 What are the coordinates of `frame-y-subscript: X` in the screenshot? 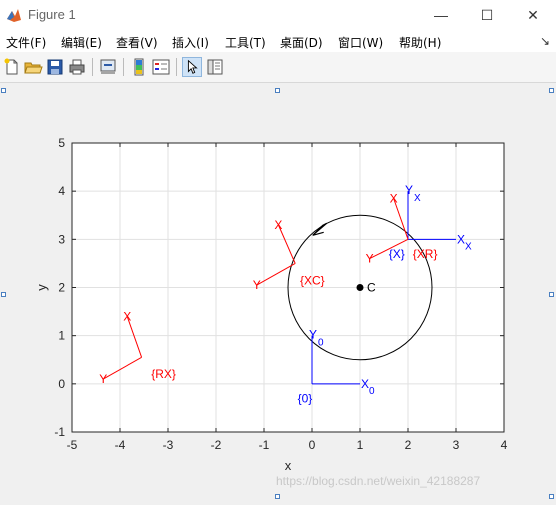 It's located at (417, 198).